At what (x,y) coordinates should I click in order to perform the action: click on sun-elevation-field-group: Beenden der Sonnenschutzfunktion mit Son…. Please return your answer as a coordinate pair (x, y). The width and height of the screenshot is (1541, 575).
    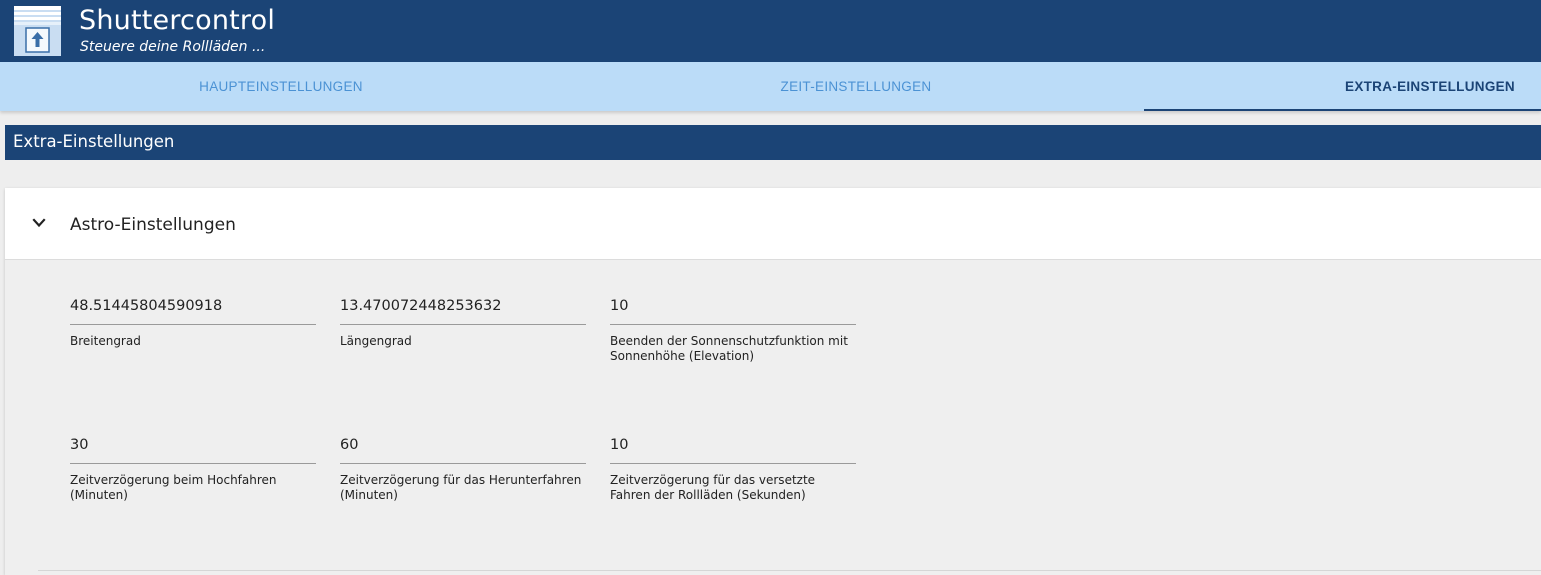
    Looking at the image, I should click on (733, 326).